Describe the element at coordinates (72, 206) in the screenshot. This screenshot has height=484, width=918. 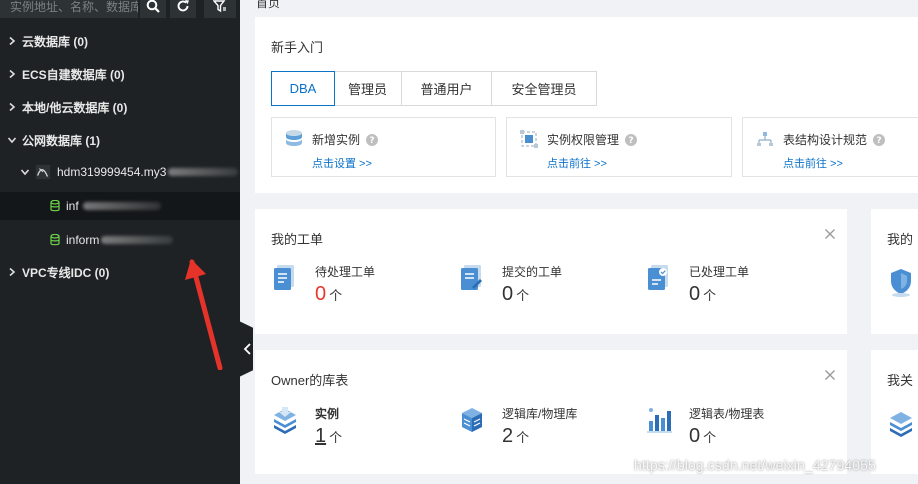
I see `database-name: inf` at that location.